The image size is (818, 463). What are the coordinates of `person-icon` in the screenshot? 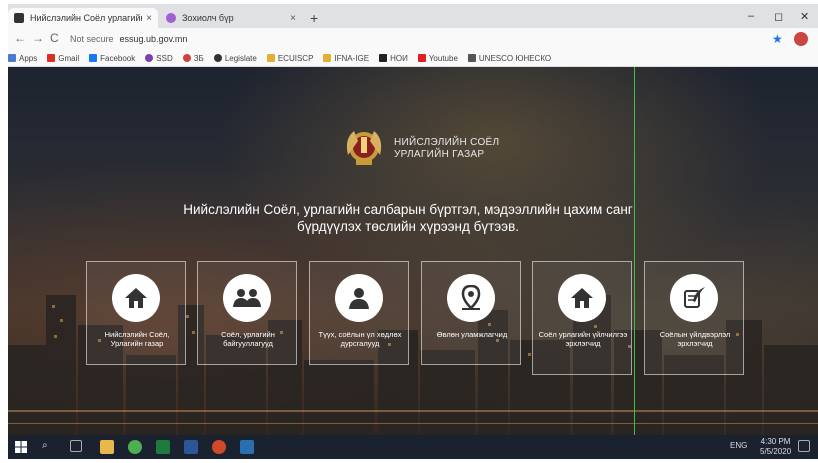 It's located at (359, 298).